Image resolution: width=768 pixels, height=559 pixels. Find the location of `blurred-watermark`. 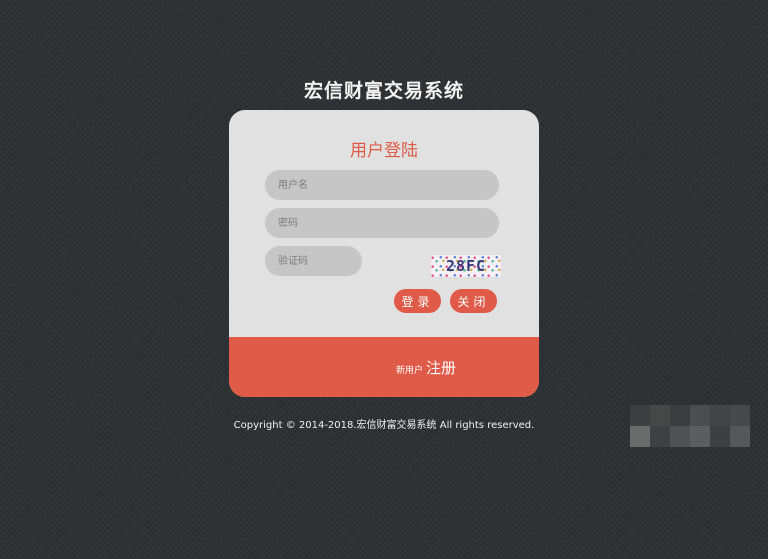

blurred-watermark is located at coordinates (690, 426).